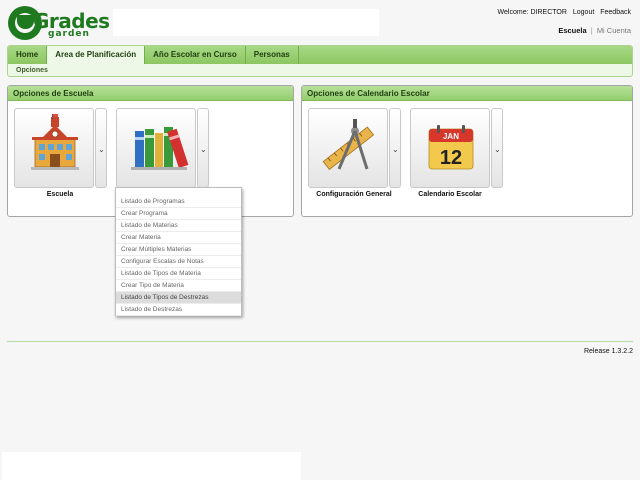 This screenshot has height=480, width=640. I want to click on menu-item-crear-programa: Crear Programa, so click(178, 214).